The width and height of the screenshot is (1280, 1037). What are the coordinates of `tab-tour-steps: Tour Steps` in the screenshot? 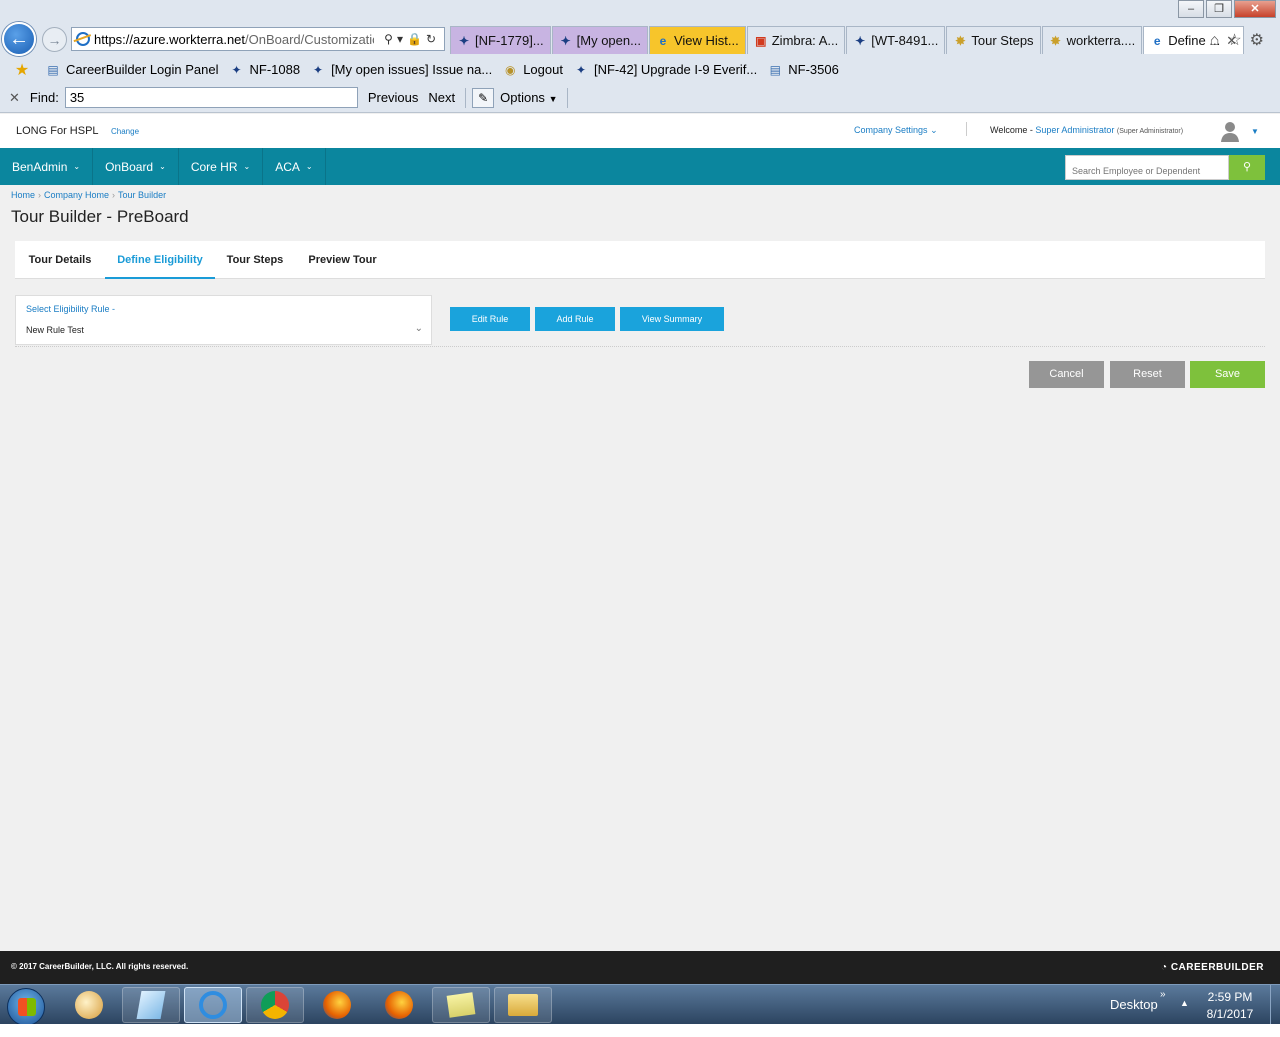 It's located at (255, 260).